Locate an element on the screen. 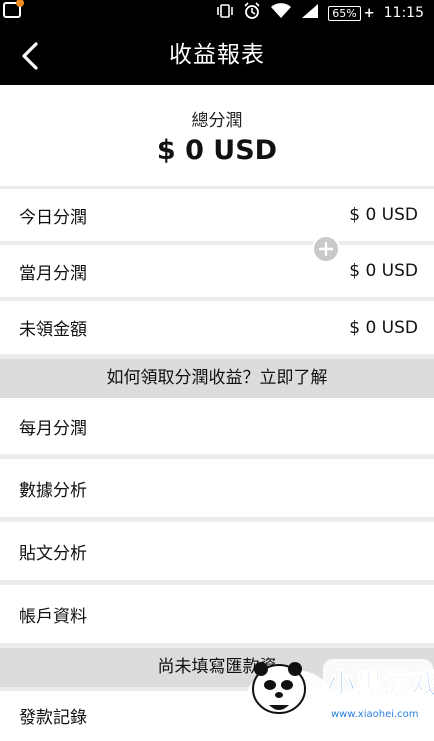 The image size is (434, 741). battery-icon: 65% is located at coordinates (344, 13).